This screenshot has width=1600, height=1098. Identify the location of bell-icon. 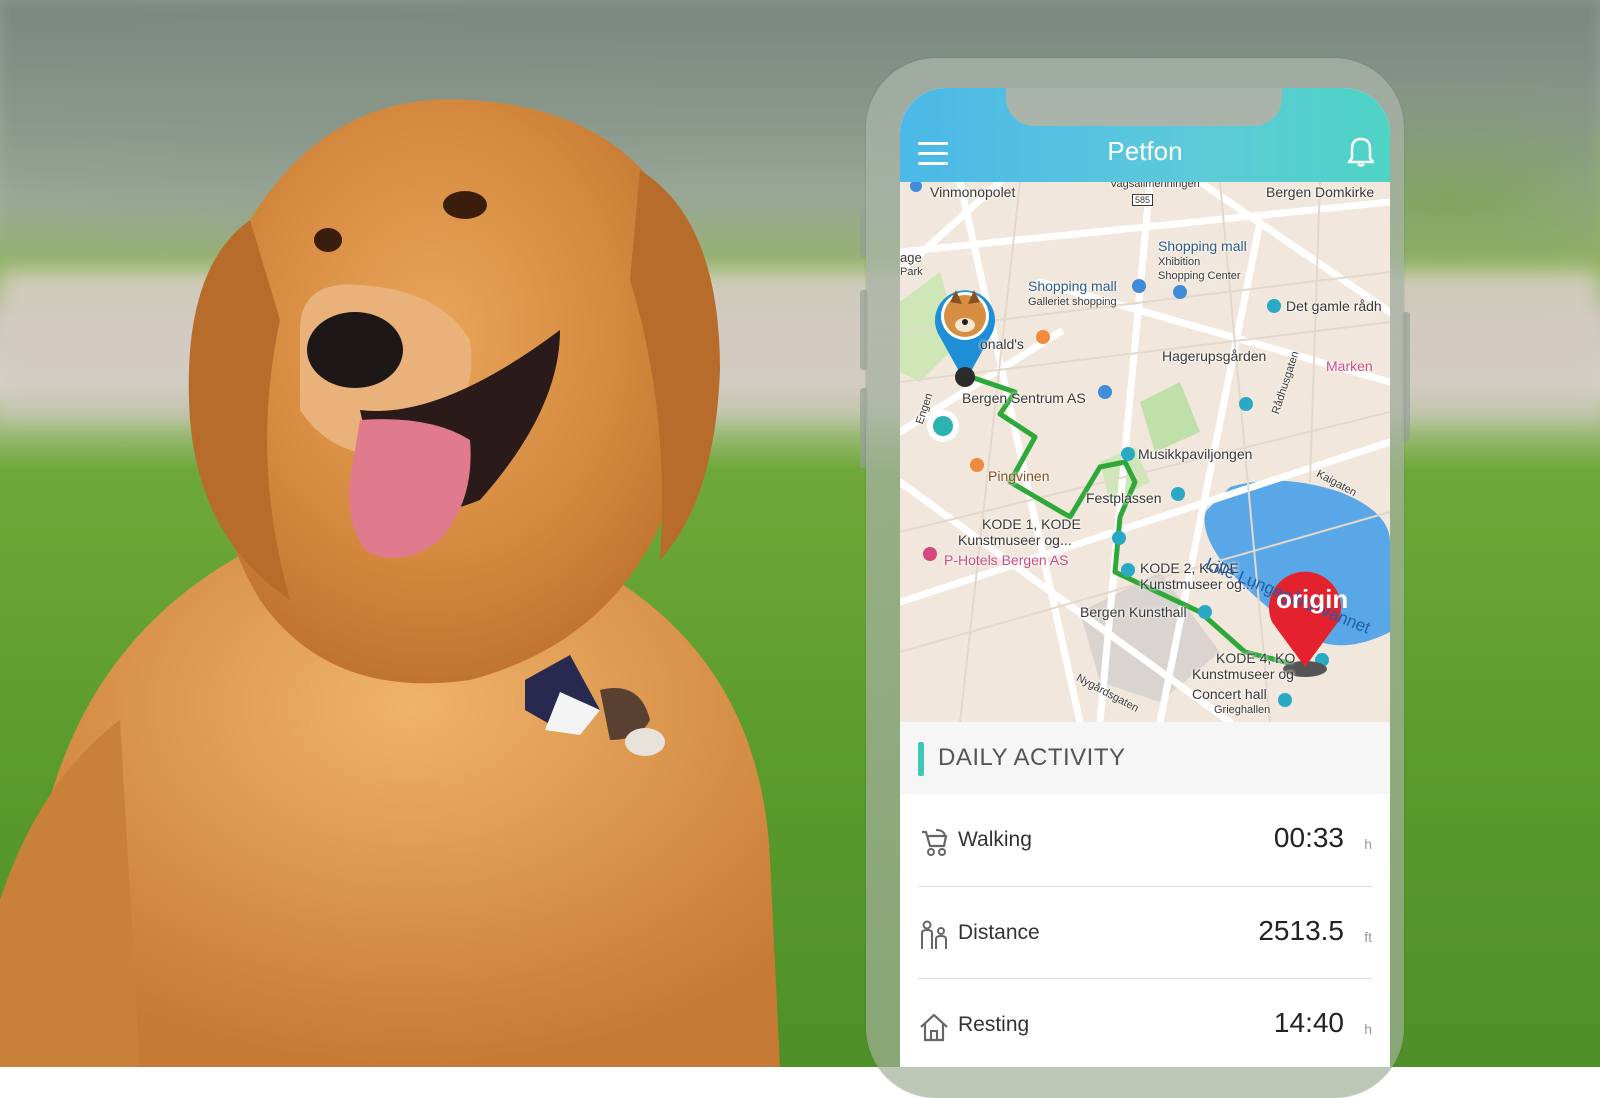
(1361, 152).